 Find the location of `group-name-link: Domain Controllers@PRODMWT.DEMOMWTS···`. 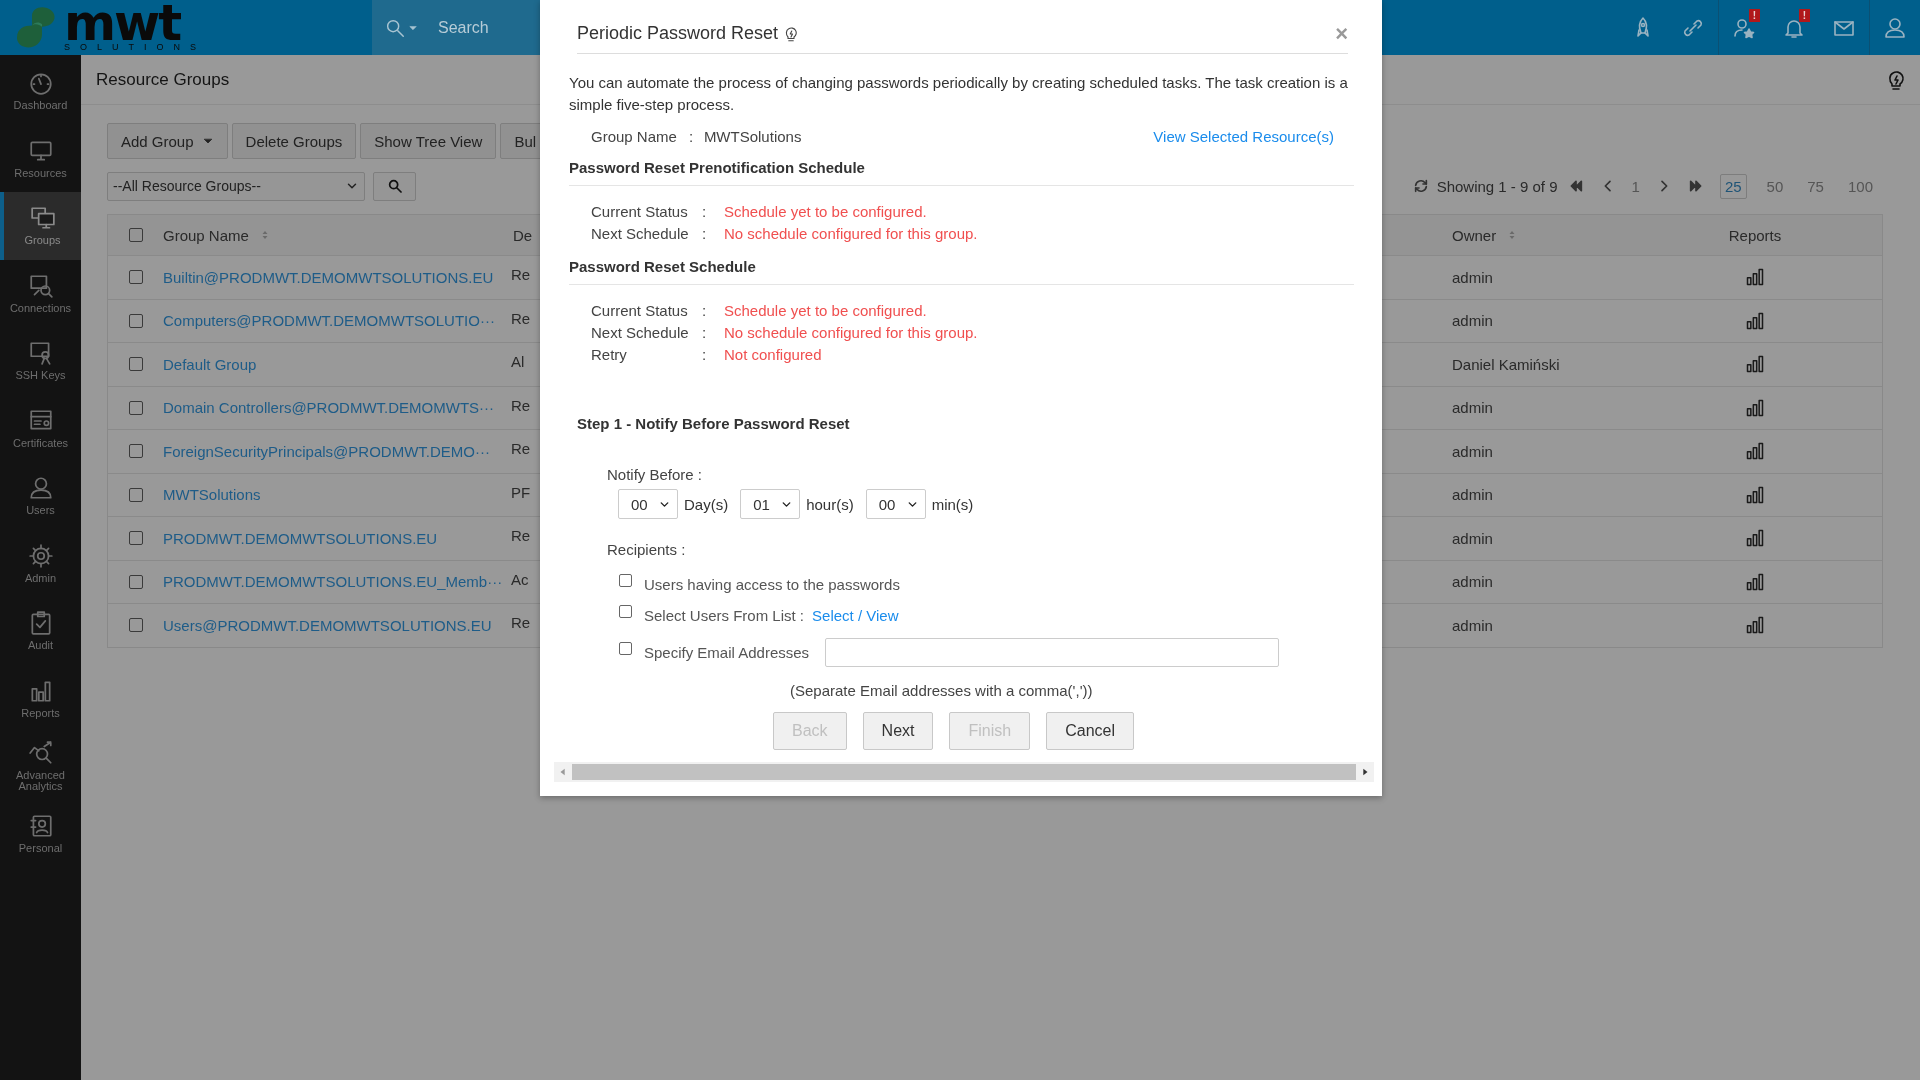

group-name-link: Domain Controllers@PRODMWT.DEMOMWTS··· is located at coordinates (329, 408).